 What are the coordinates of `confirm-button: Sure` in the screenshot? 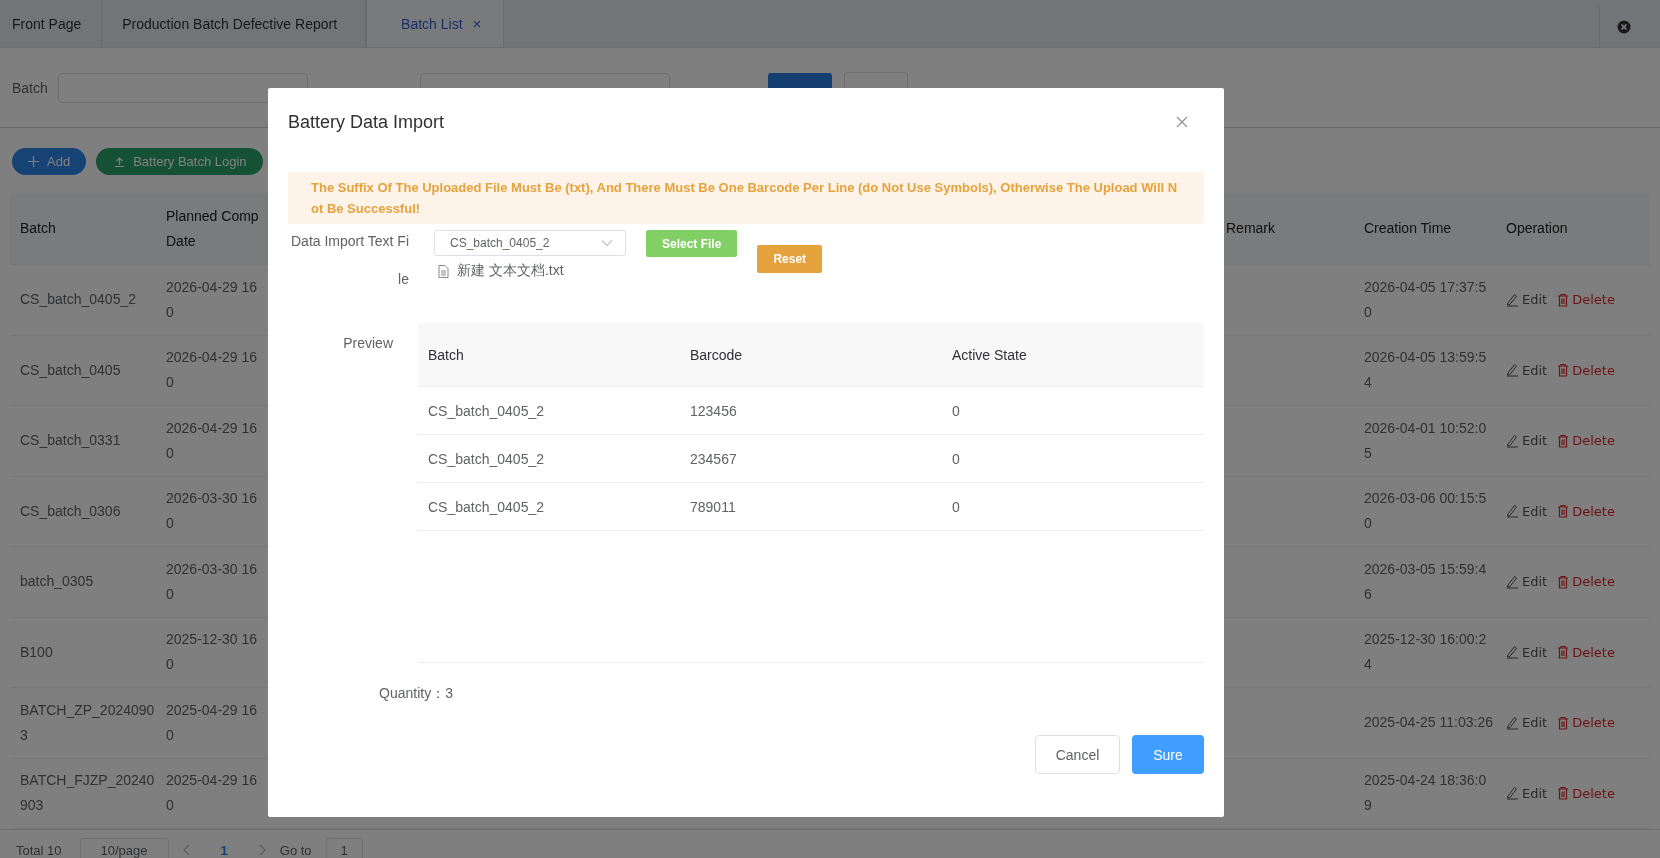 It's located at (1168, 754).